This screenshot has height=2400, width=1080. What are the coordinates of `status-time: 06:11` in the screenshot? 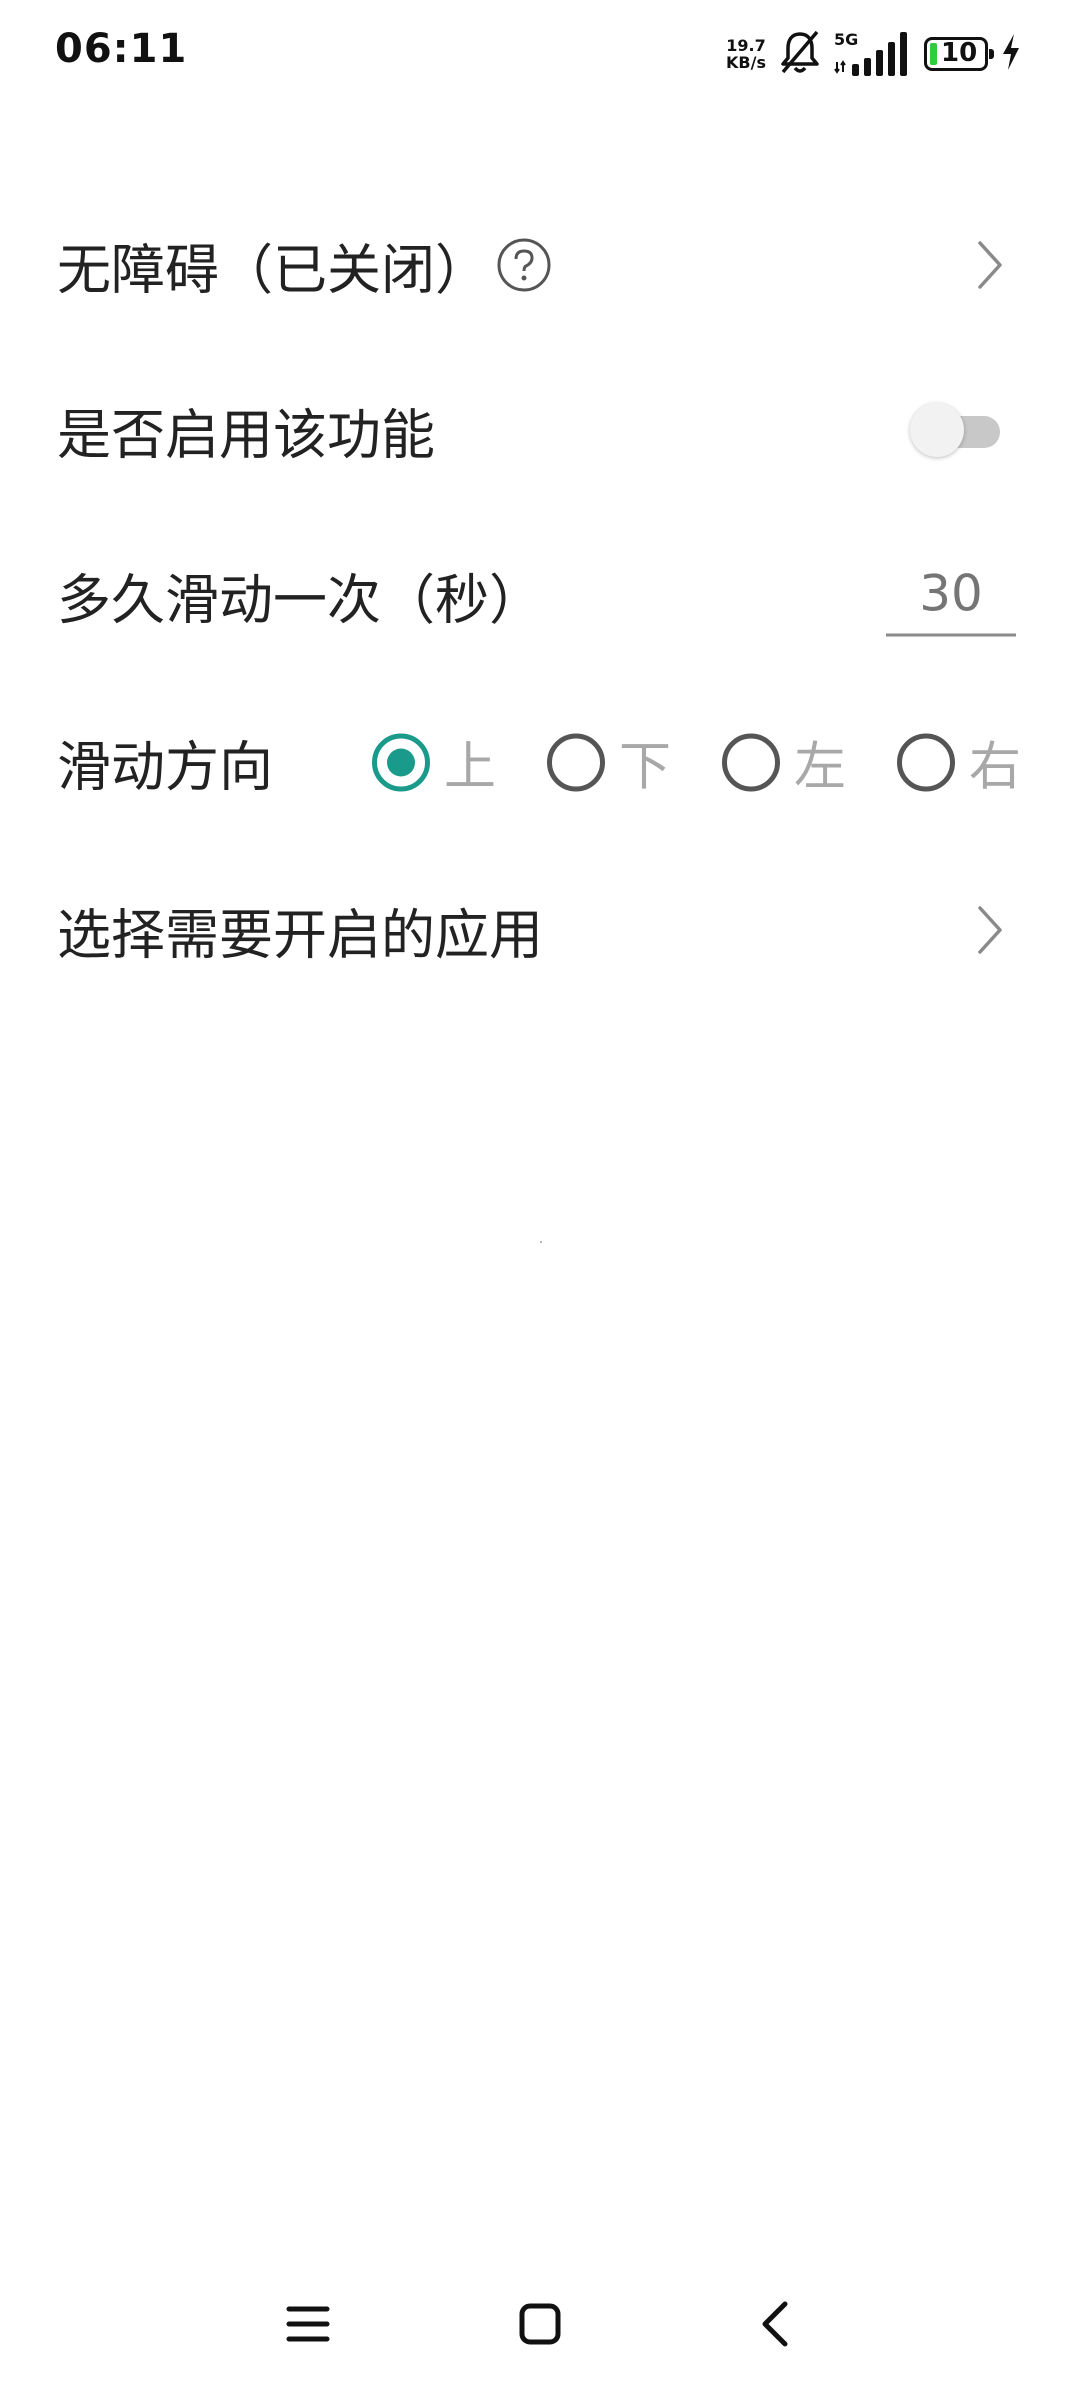 It's located at (121, 49).